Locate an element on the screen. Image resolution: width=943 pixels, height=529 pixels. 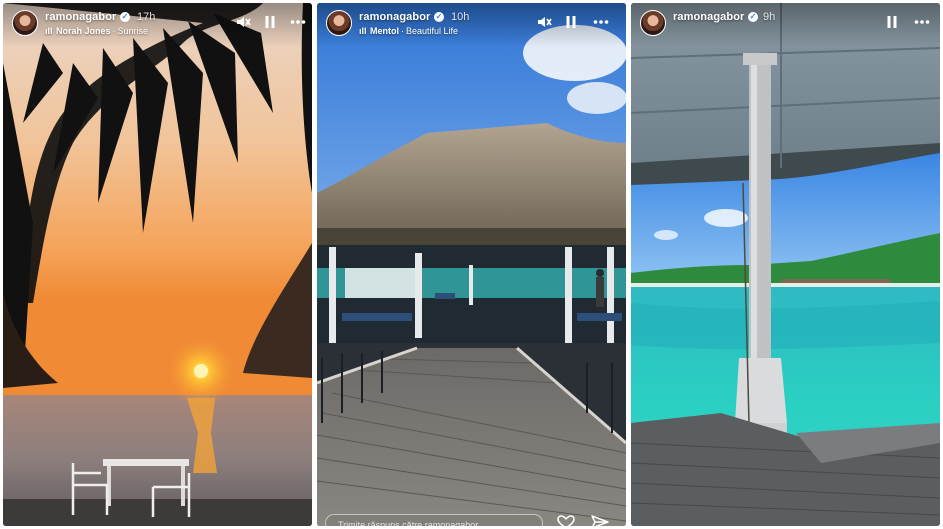
music-sticker: ıll Norah Jones · Sunrise is located at coordinates (96, 31).